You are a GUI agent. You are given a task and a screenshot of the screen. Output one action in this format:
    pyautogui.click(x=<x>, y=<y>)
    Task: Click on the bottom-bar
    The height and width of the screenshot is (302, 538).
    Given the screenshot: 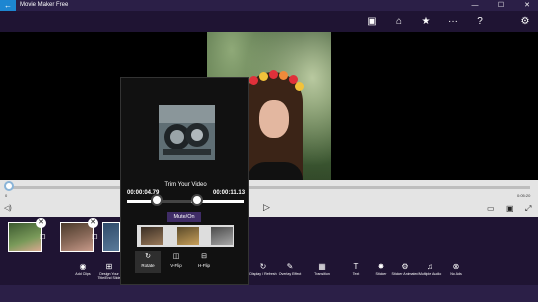 What is the action you would take?
    pyautogui.click(x=269, y=293)
    